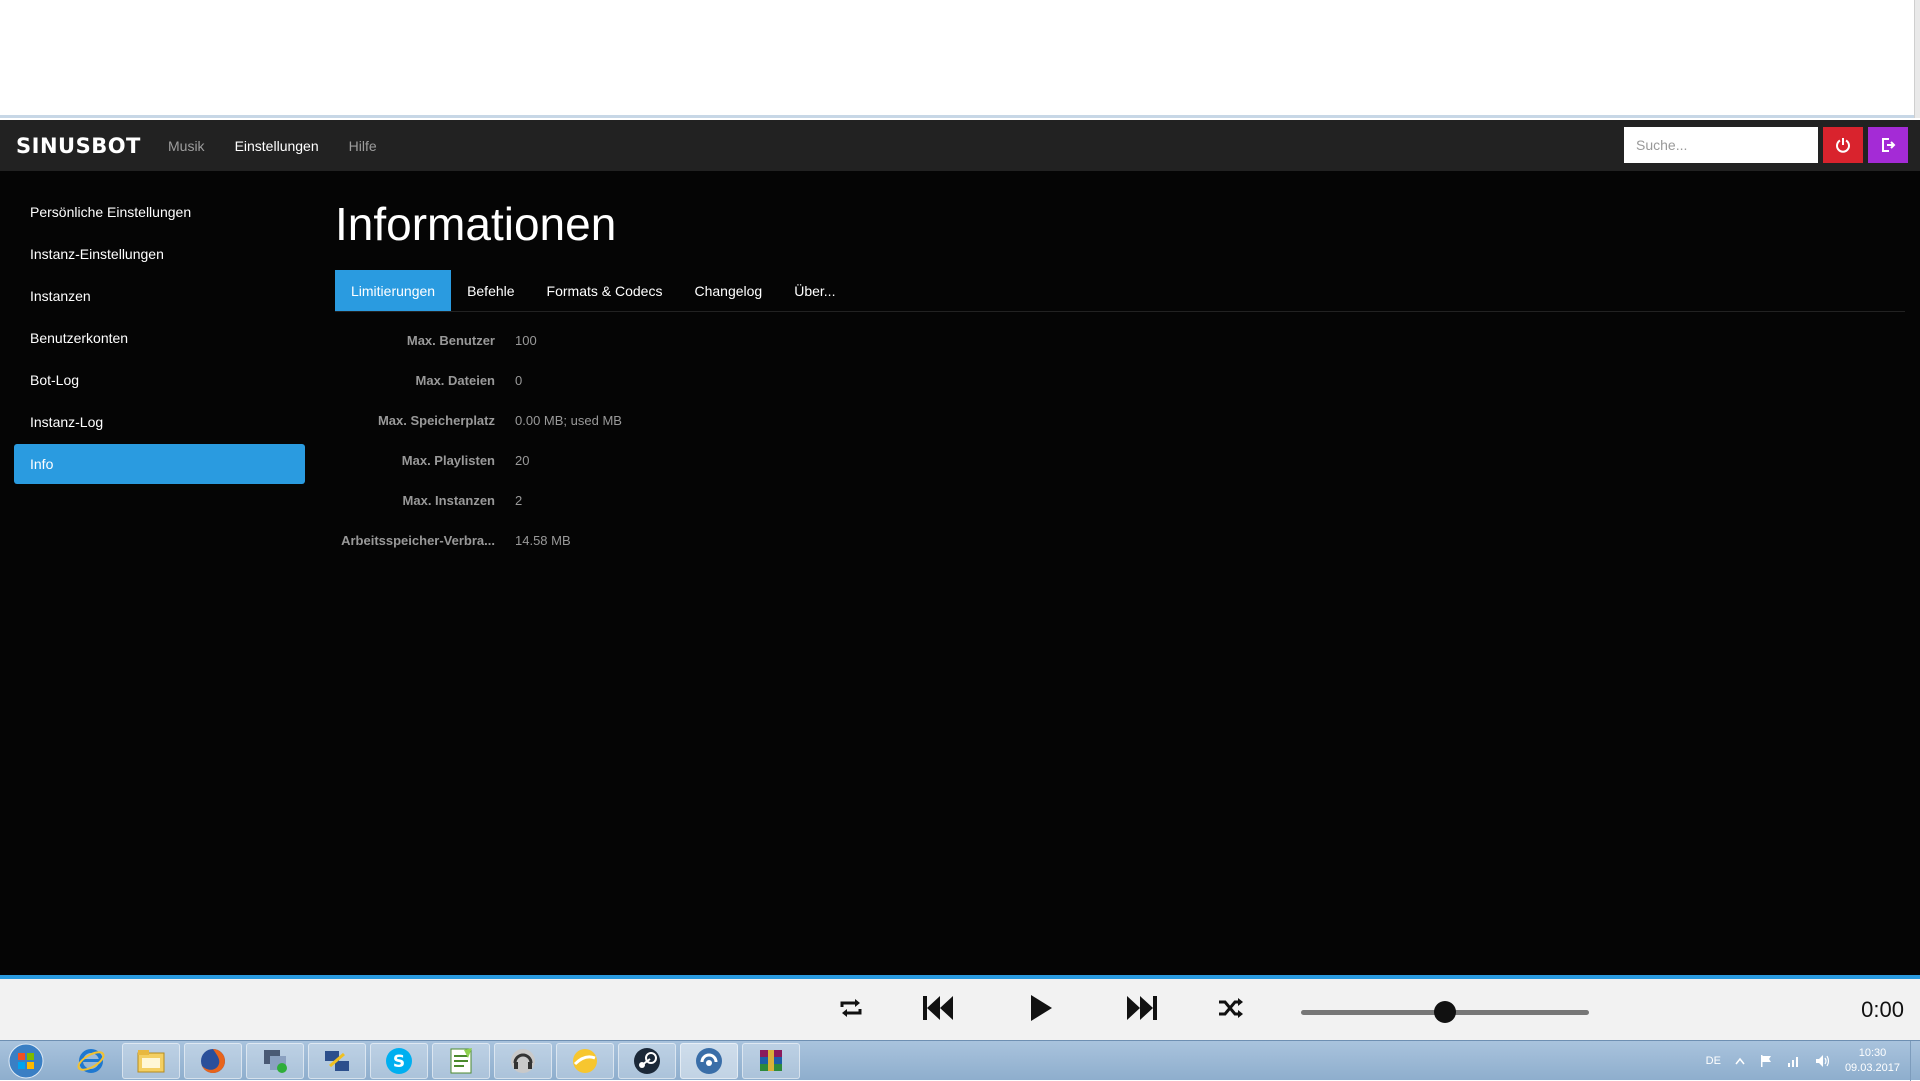  Describe the element at coordinates (960, 1007) in the screenshot. I see `player-bar: 0:00` at that location.